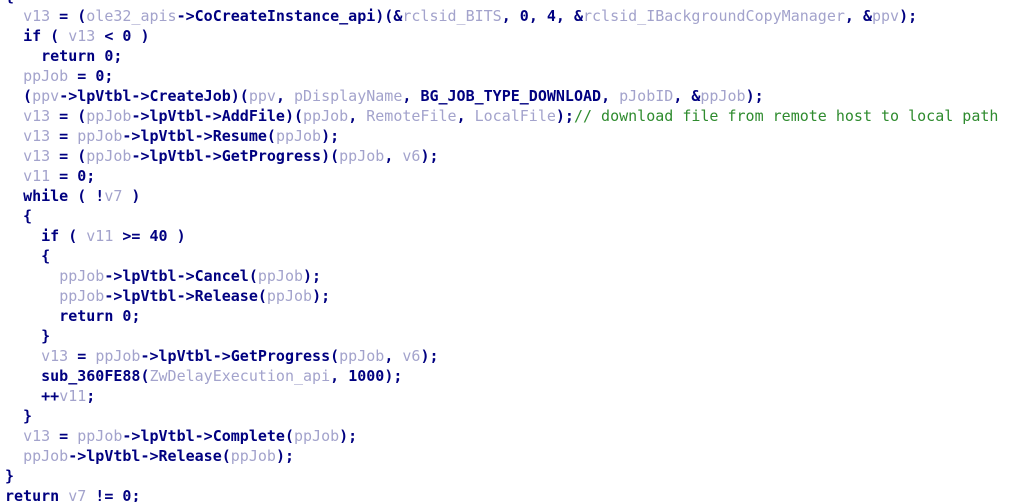  Describe the element at coordinates (217, 116) in the screenshot. I see `code-token: ->lpVtbl->AddFile)(` at that location.